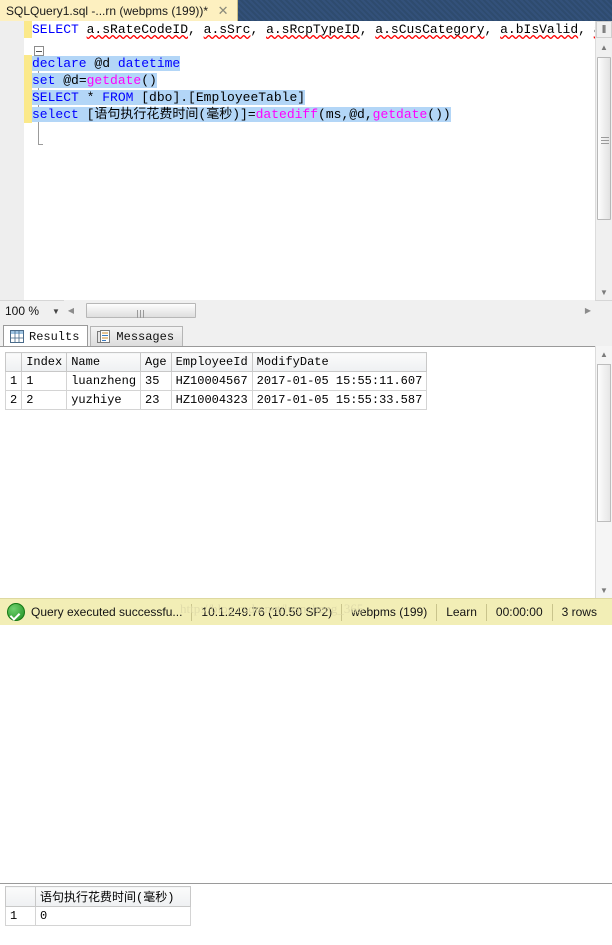  What do you see at coordinates (107, 10) in the screenshot?
I see `document-tab-title: SQLQuery1.sql -...rn (webpms (199))*` at bounding box center [107, 10].